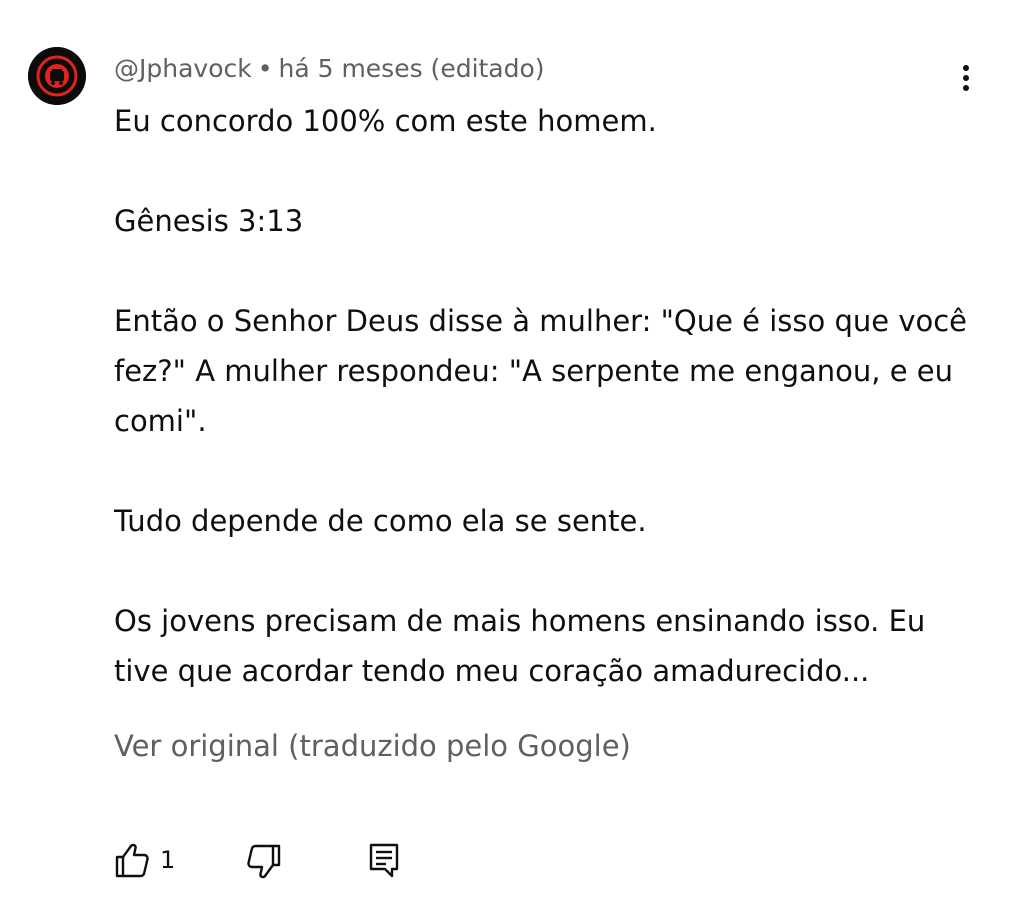  I want to click on reply-button, so click(386, 860).